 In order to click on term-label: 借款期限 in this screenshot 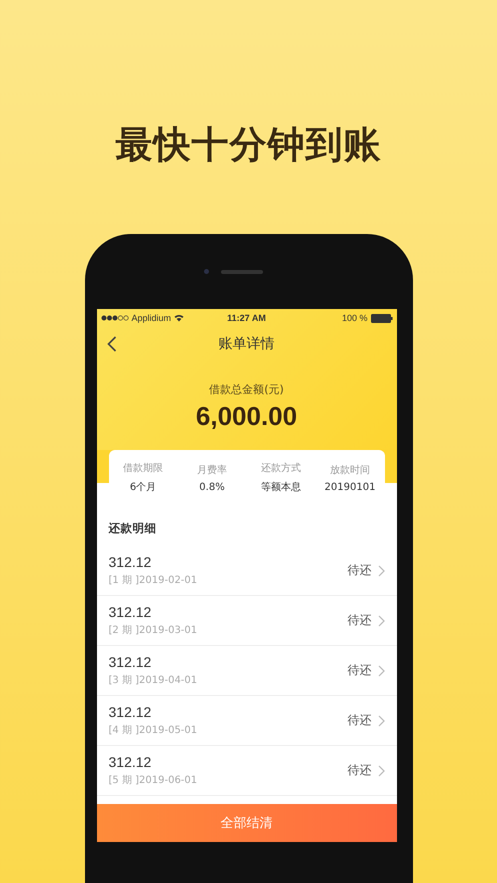, I will do `click(143, 468)`.